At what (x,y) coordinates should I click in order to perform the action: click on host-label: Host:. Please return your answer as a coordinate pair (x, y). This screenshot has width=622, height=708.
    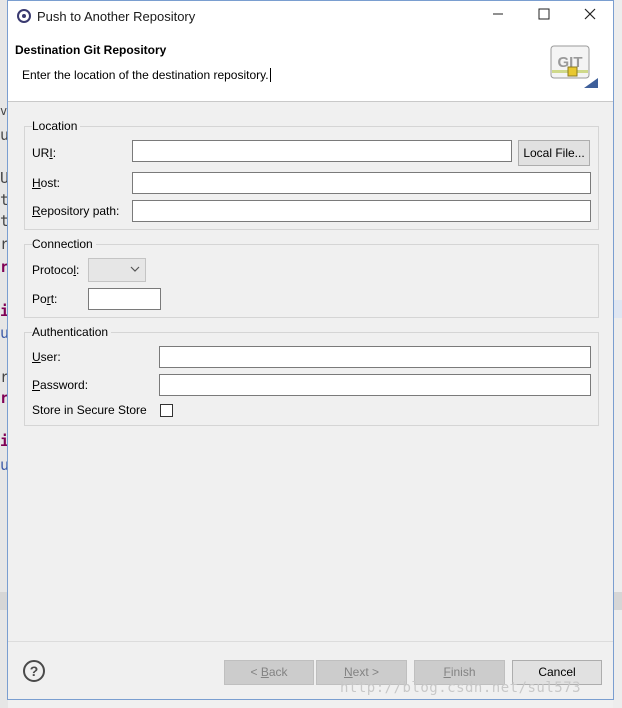
    Looking at the image, I should click on (46, 183).